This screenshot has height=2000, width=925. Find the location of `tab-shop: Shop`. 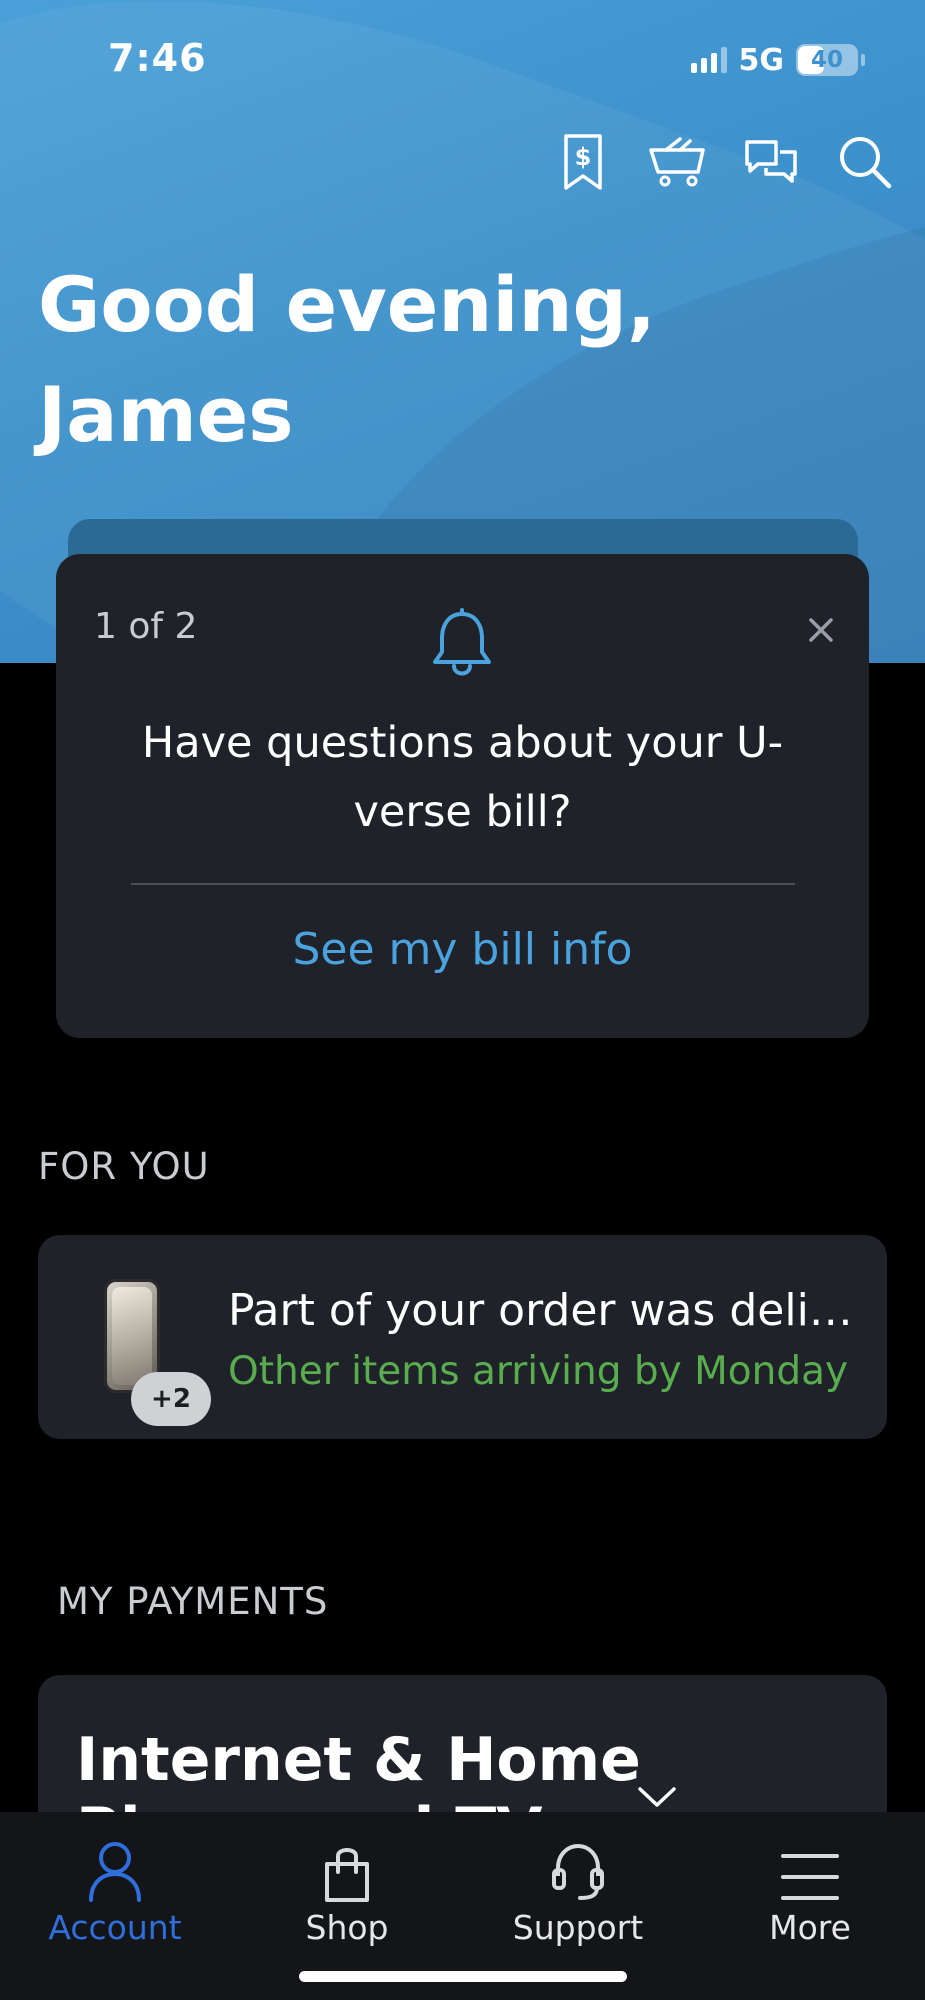

tab-shop: Shop is located at coordinates (347, 1879).